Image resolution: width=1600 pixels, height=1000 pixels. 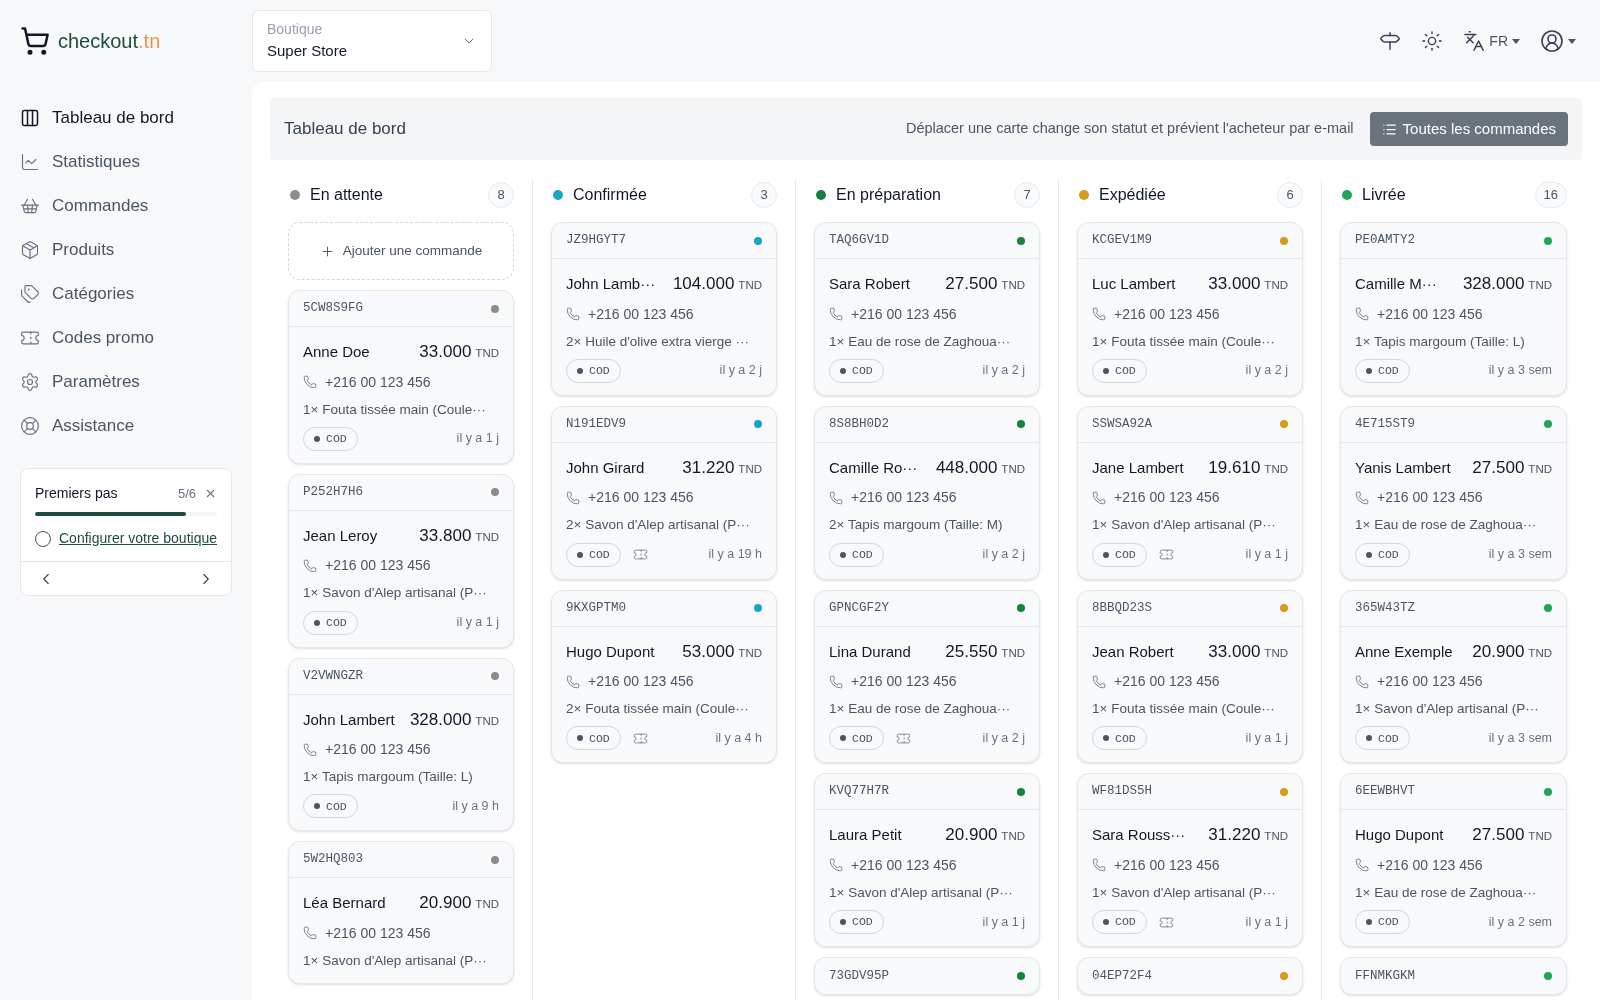 What do you see at coordinates (401, 912) in the screenshot?
I see `order-card: 5W2HQ803 Léa Bernard 20.900 TND +216 00 123 456 1× Savon d'Alep artisanal (P···` at bounding box center [401, 912].